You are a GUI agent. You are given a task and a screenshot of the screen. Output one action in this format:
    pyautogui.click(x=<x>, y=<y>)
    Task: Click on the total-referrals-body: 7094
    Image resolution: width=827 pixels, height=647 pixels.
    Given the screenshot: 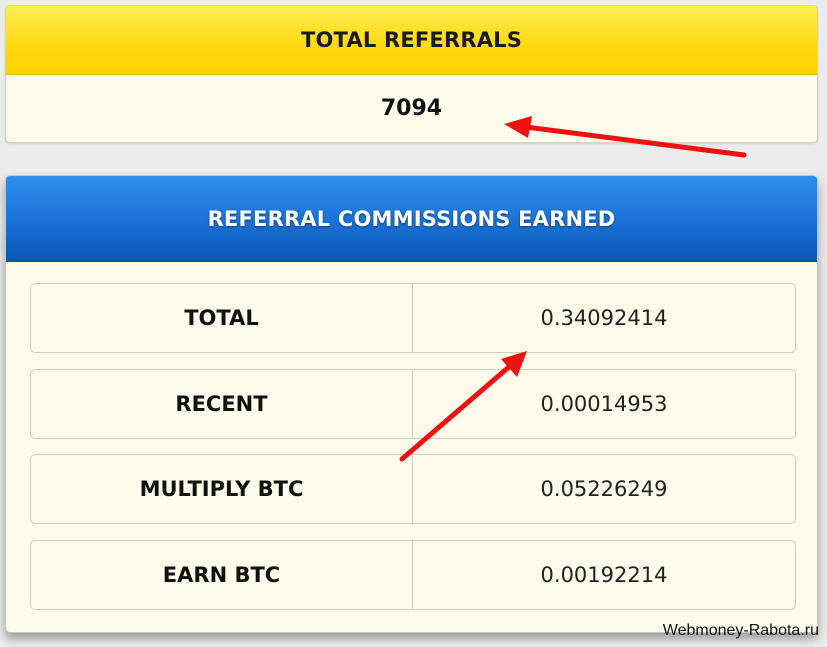 What is the action you would take?
    pyautogui.click(x=411, y=108)
    